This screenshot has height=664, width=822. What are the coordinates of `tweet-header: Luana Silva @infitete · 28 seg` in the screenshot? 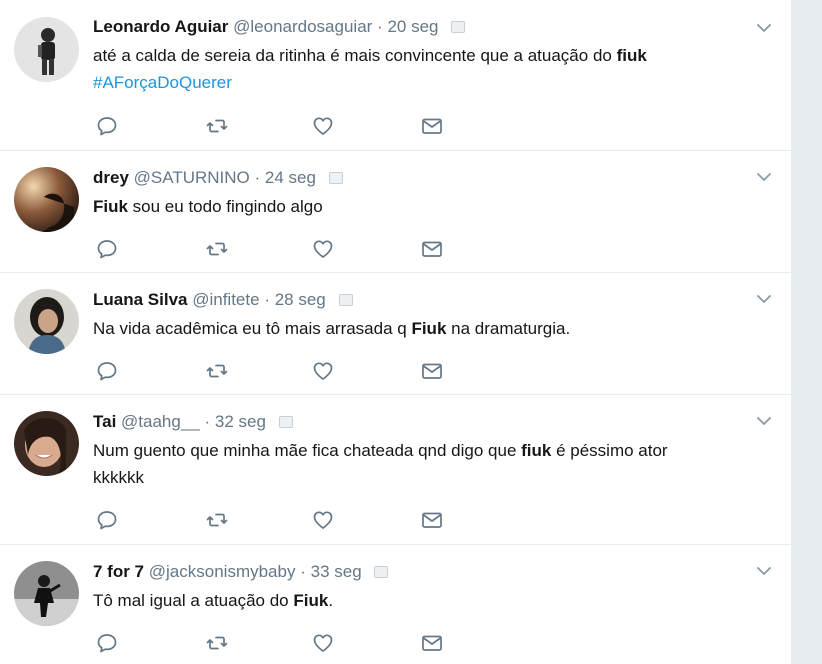 It's located at (223, 300).